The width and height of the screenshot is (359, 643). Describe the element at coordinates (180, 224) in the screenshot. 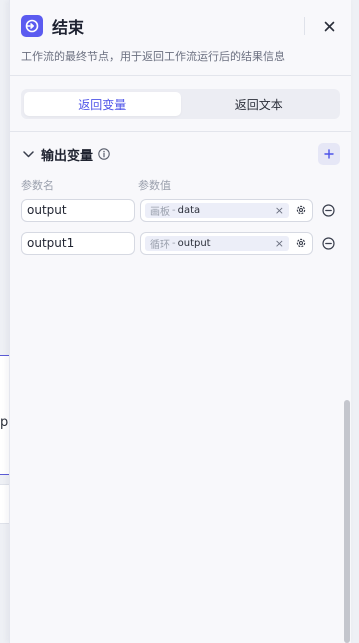

I see `output-rows: output 画板 - data × output1 循环 - output ×` at that location.